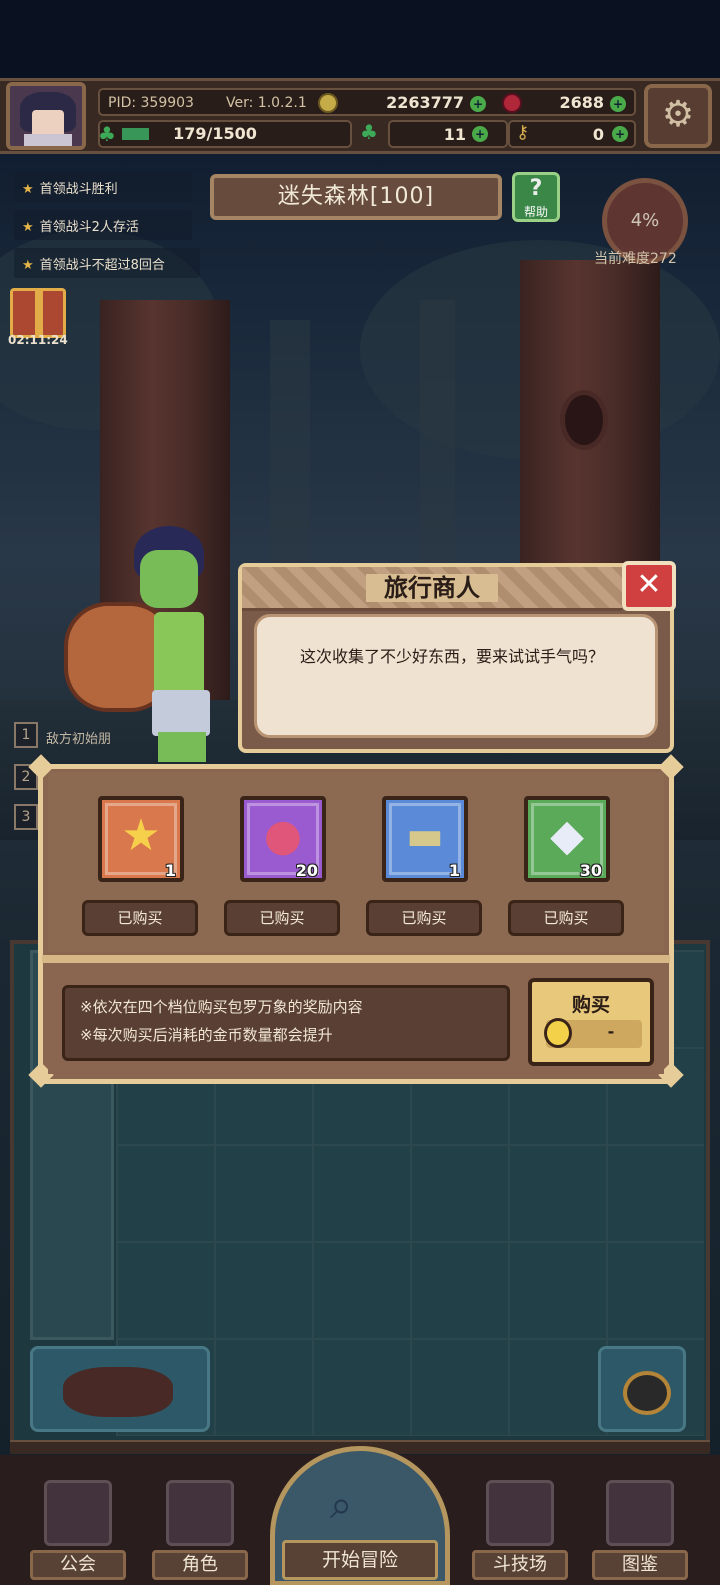  Describe the element at coordinates (306, 870) in the screenshot. I see `item-quantity: 20` at that location.